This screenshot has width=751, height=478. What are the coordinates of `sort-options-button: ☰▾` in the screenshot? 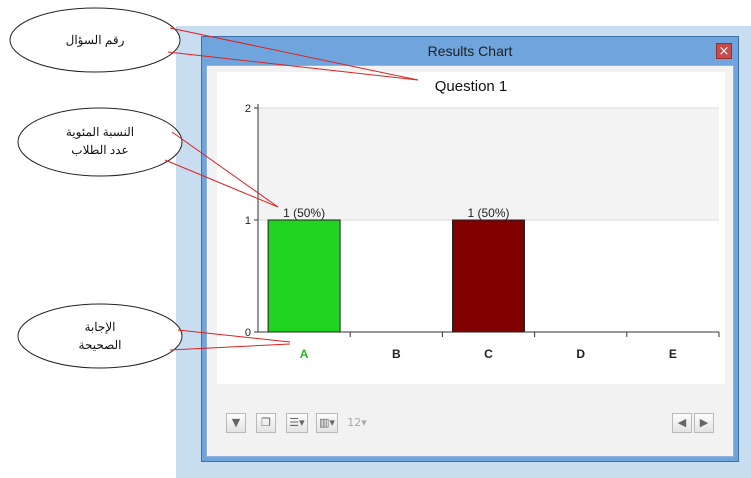 It's located at (297, 423).